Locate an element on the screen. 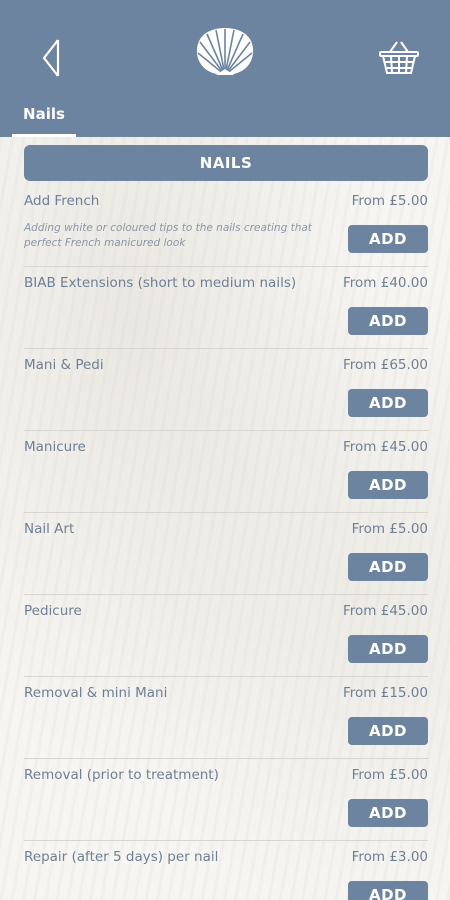 The height and width of the screenshot is (900, 450). service-name: Nail Art is located at coordinates (49, 529).